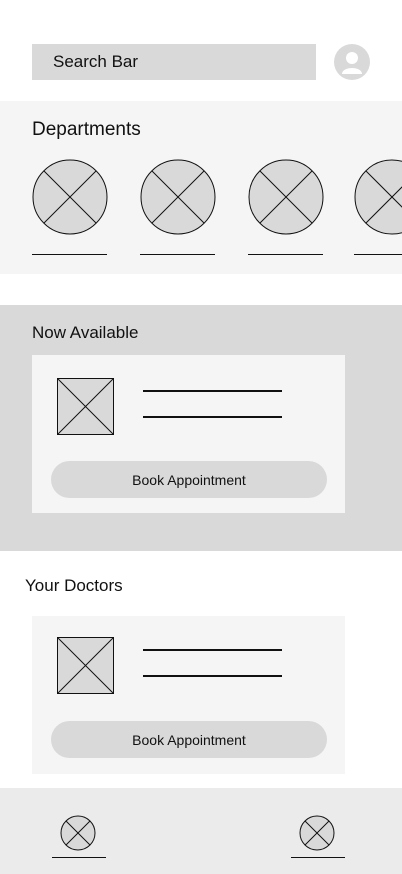  I want to click on bottom-nav, so click(201, 831).